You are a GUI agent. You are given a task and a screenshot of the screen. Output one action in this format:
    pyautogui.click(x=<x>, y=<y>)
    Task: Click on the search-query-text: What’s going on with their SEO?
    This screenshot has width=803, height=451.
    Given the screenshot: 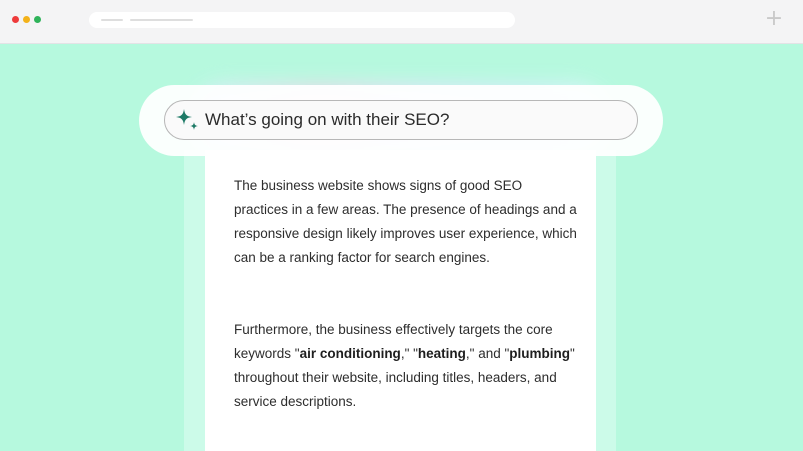 What is the action you would take?
    pyautogui.click(x=327, y=119)
    